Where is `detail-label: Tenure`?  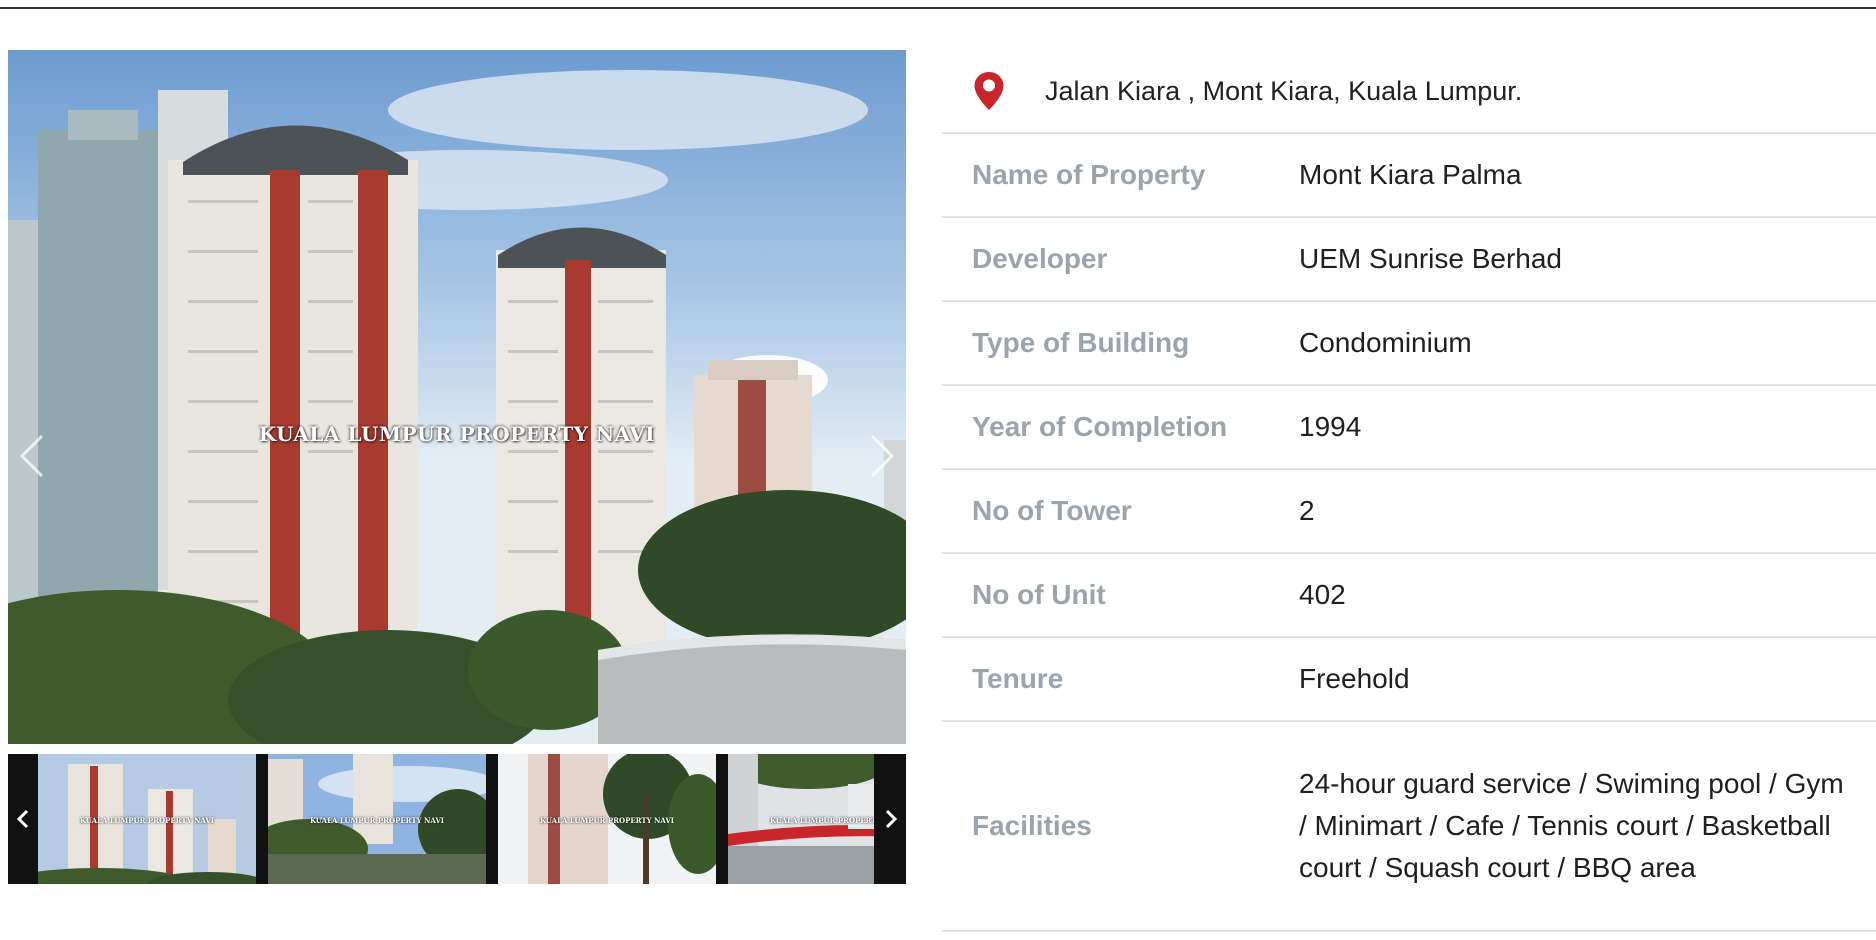 detail-label: Tenure is located at coordinates (1018, 678).